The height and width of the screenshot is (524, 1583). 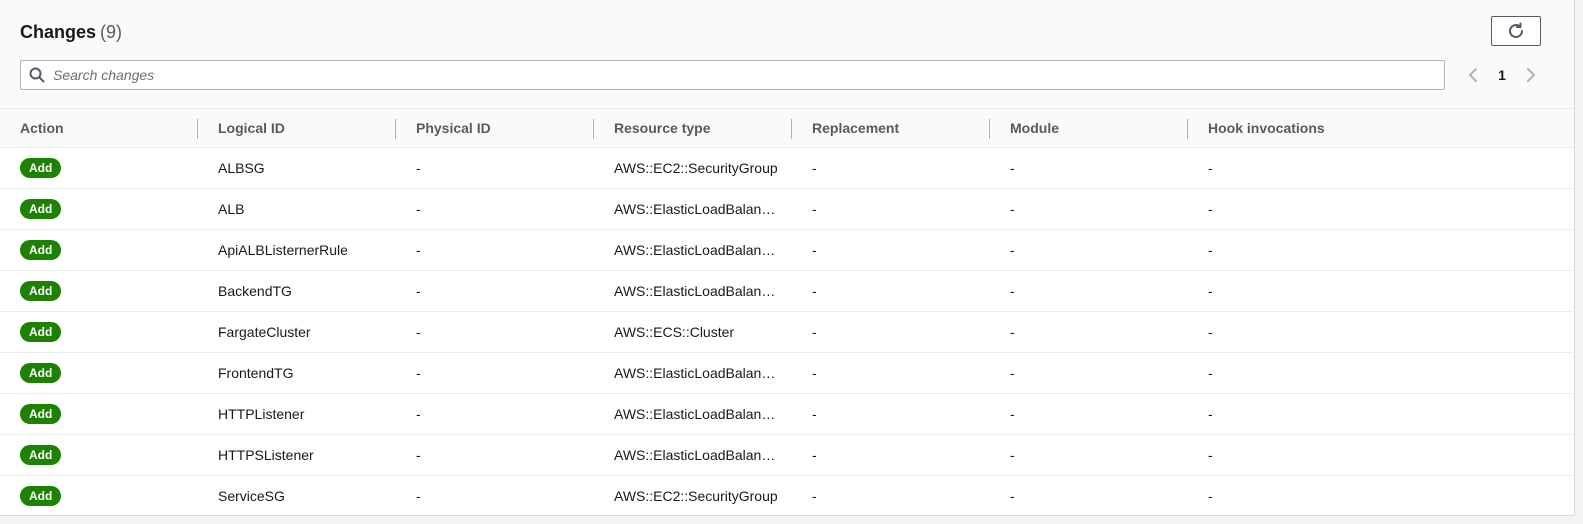 I want to click on cell-logical-id: FrontendTG, so click(x=297, y=373).